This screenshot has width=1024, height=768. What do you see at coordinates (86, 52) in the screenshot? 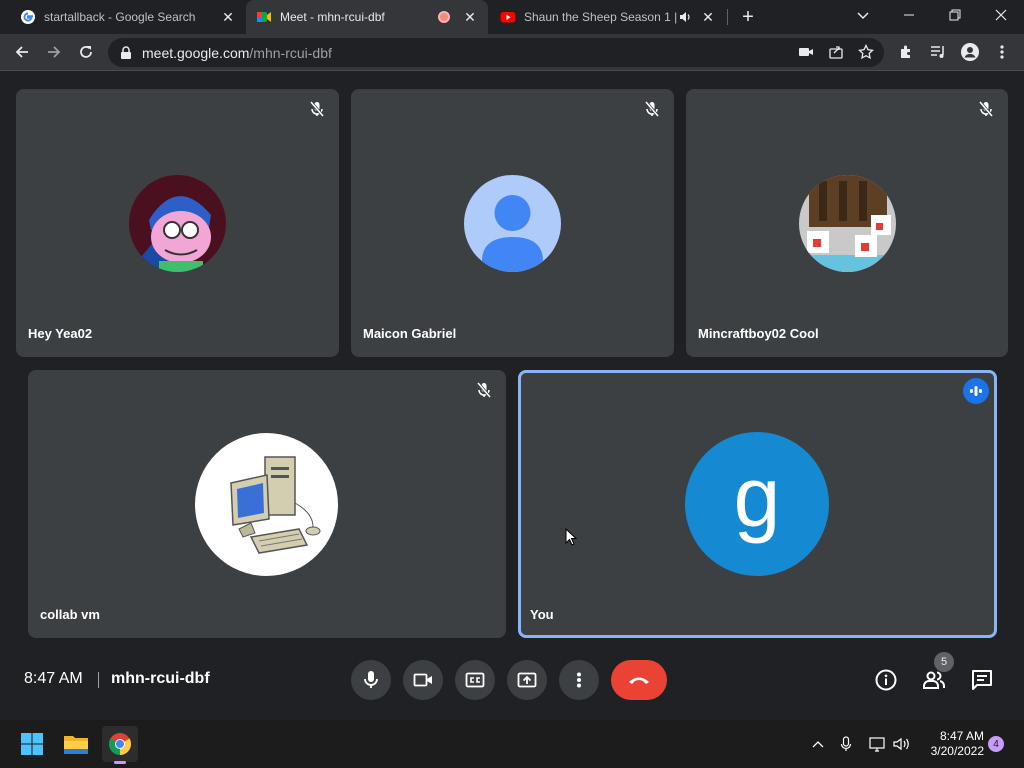
I see `reload-icon` at bounding box center [86, 52].